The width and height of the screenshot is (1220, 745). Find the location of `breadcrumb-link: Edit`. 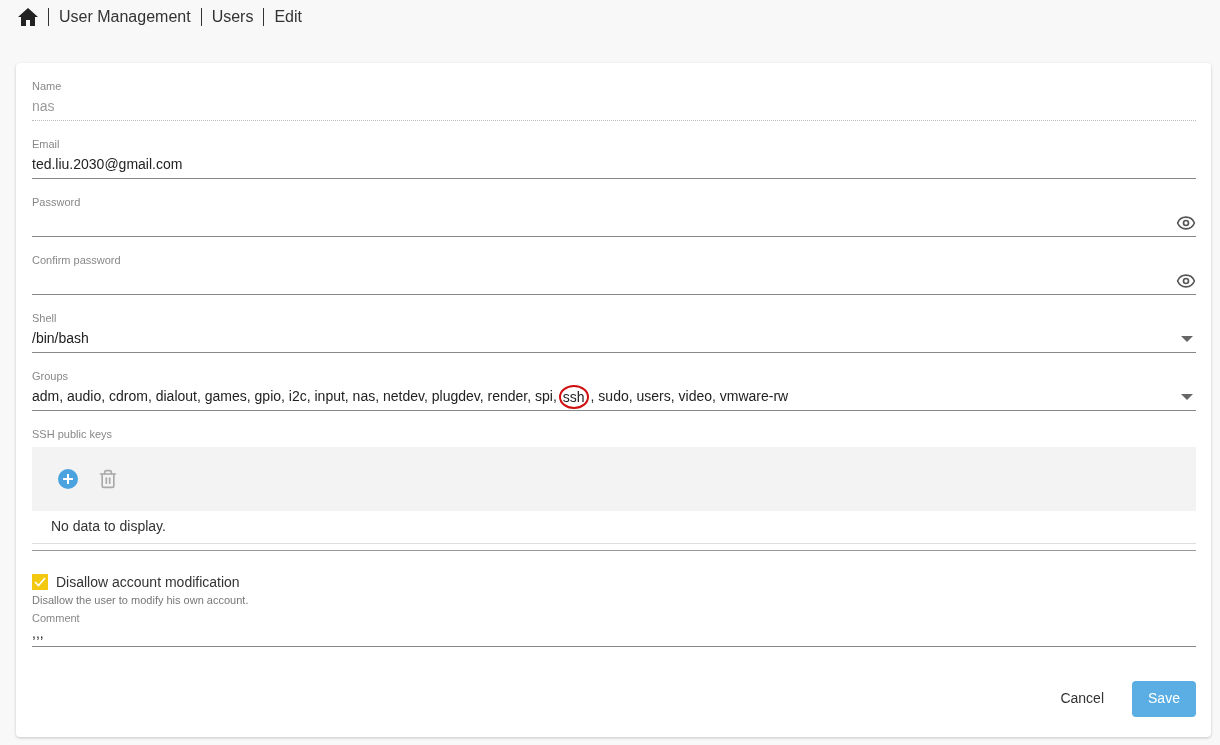

breadcrumb-link: Edit is located at coordinates (288, 17).